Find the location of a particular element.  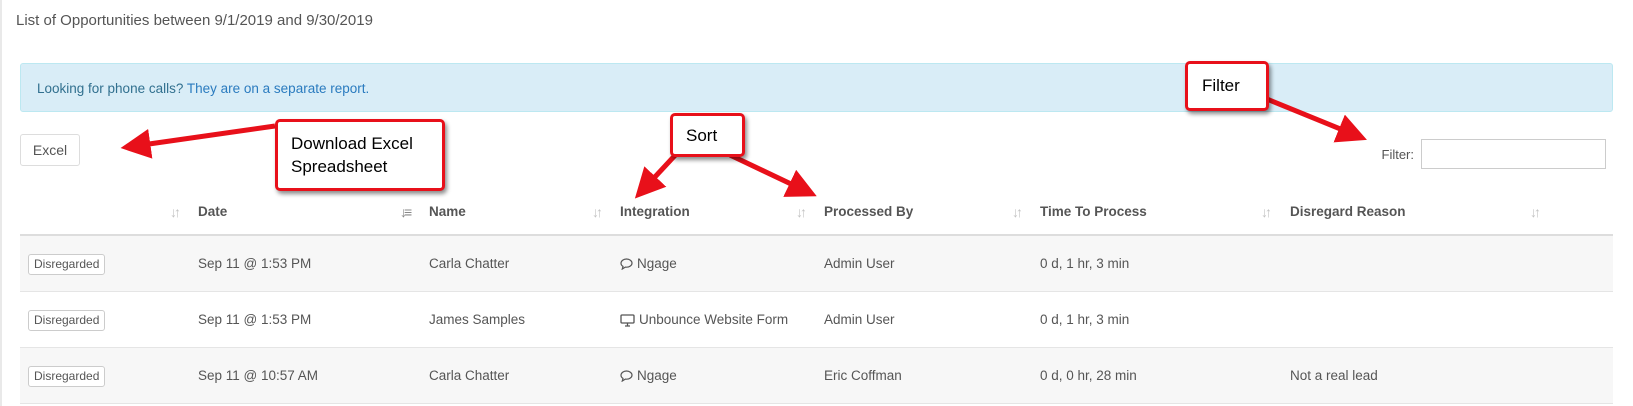

excel-button: Excel is located at coordinates (50, 150).